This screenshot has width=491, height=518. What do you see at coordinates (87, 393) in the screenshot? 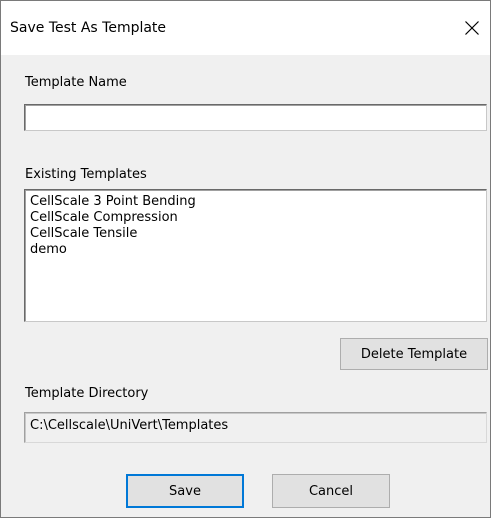
I see `template-directory-label: Template Directory` at bounding box center [87, 393].